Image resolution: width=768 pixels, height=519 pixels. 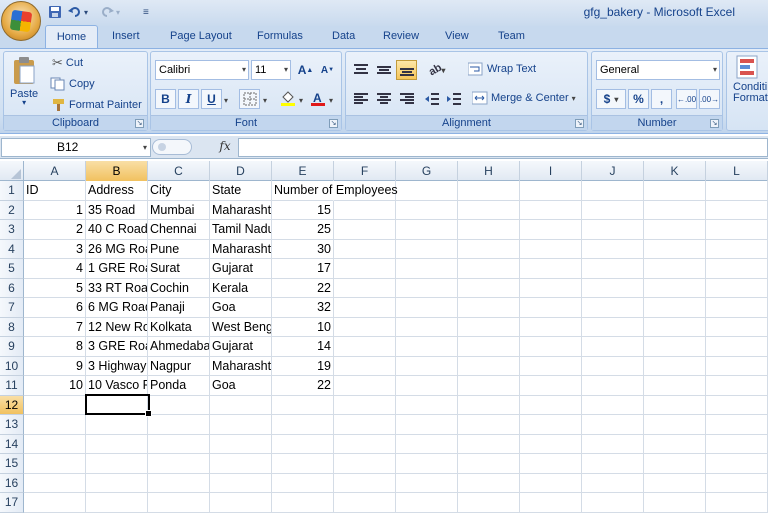 What do you see at coordinates (365, 230) in the screenshot?
I see `cell-f3` at bounding box center [365, 230].